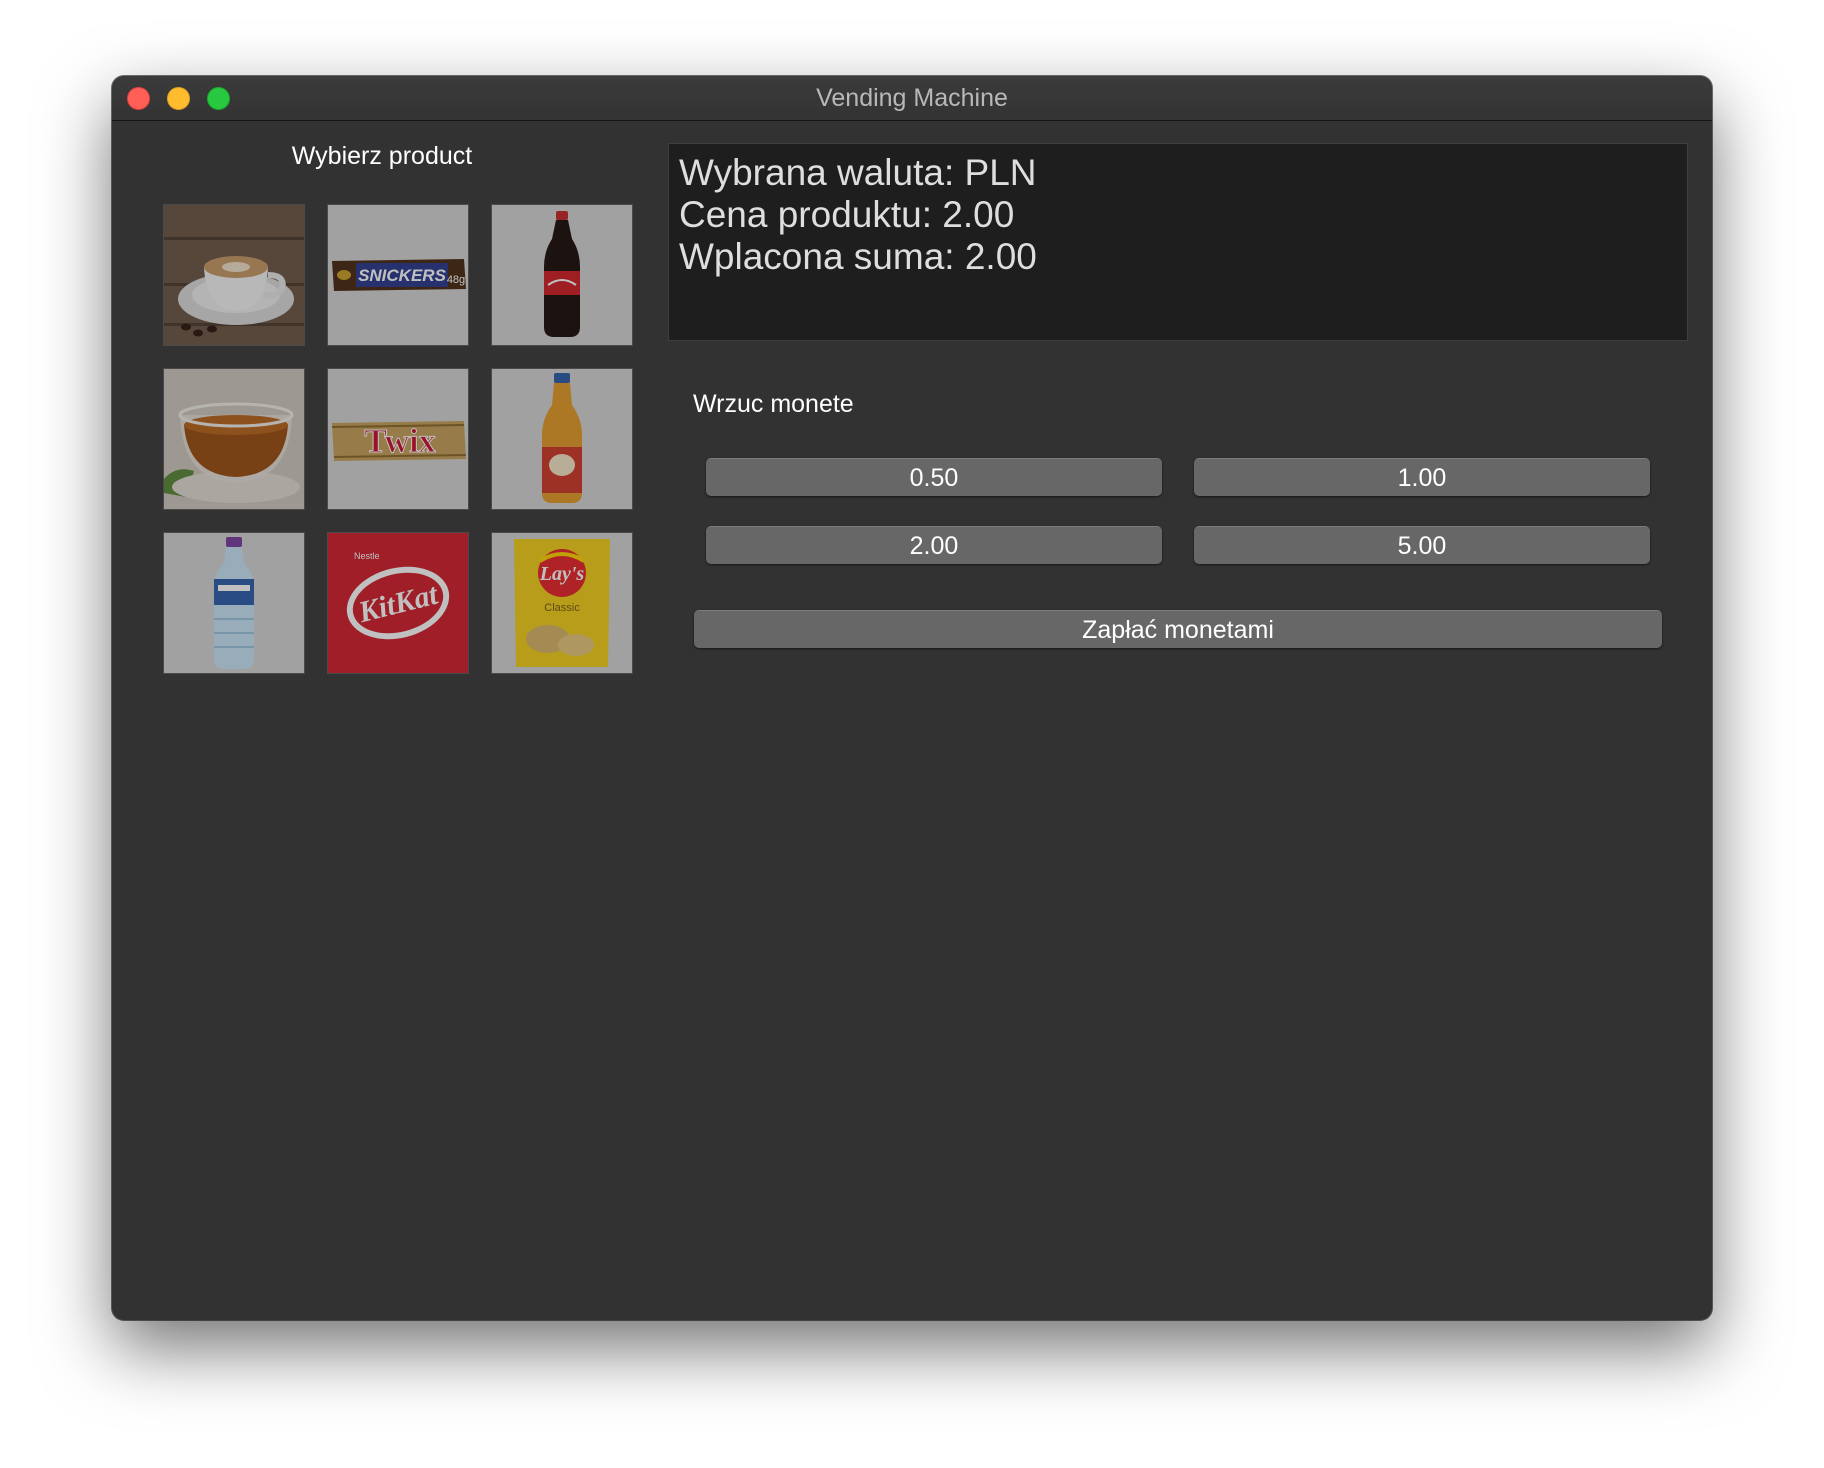 This screenshot has width=1824, height=1468. I want to click on kitkat-image: KitKat Nestle, so click(398, 603).